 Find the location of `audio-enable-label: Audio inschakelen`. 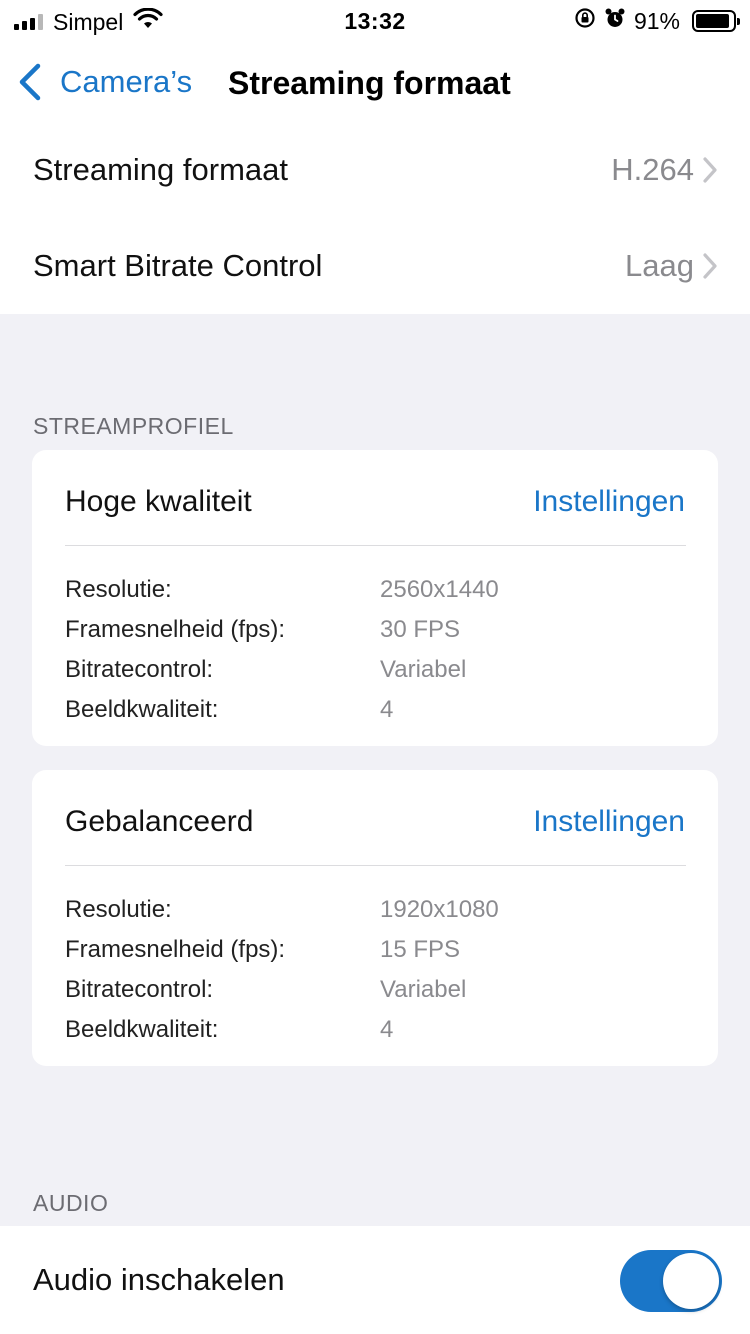

audio-enable-label: Audio inschakelen is located at coordinates (159, 1279).